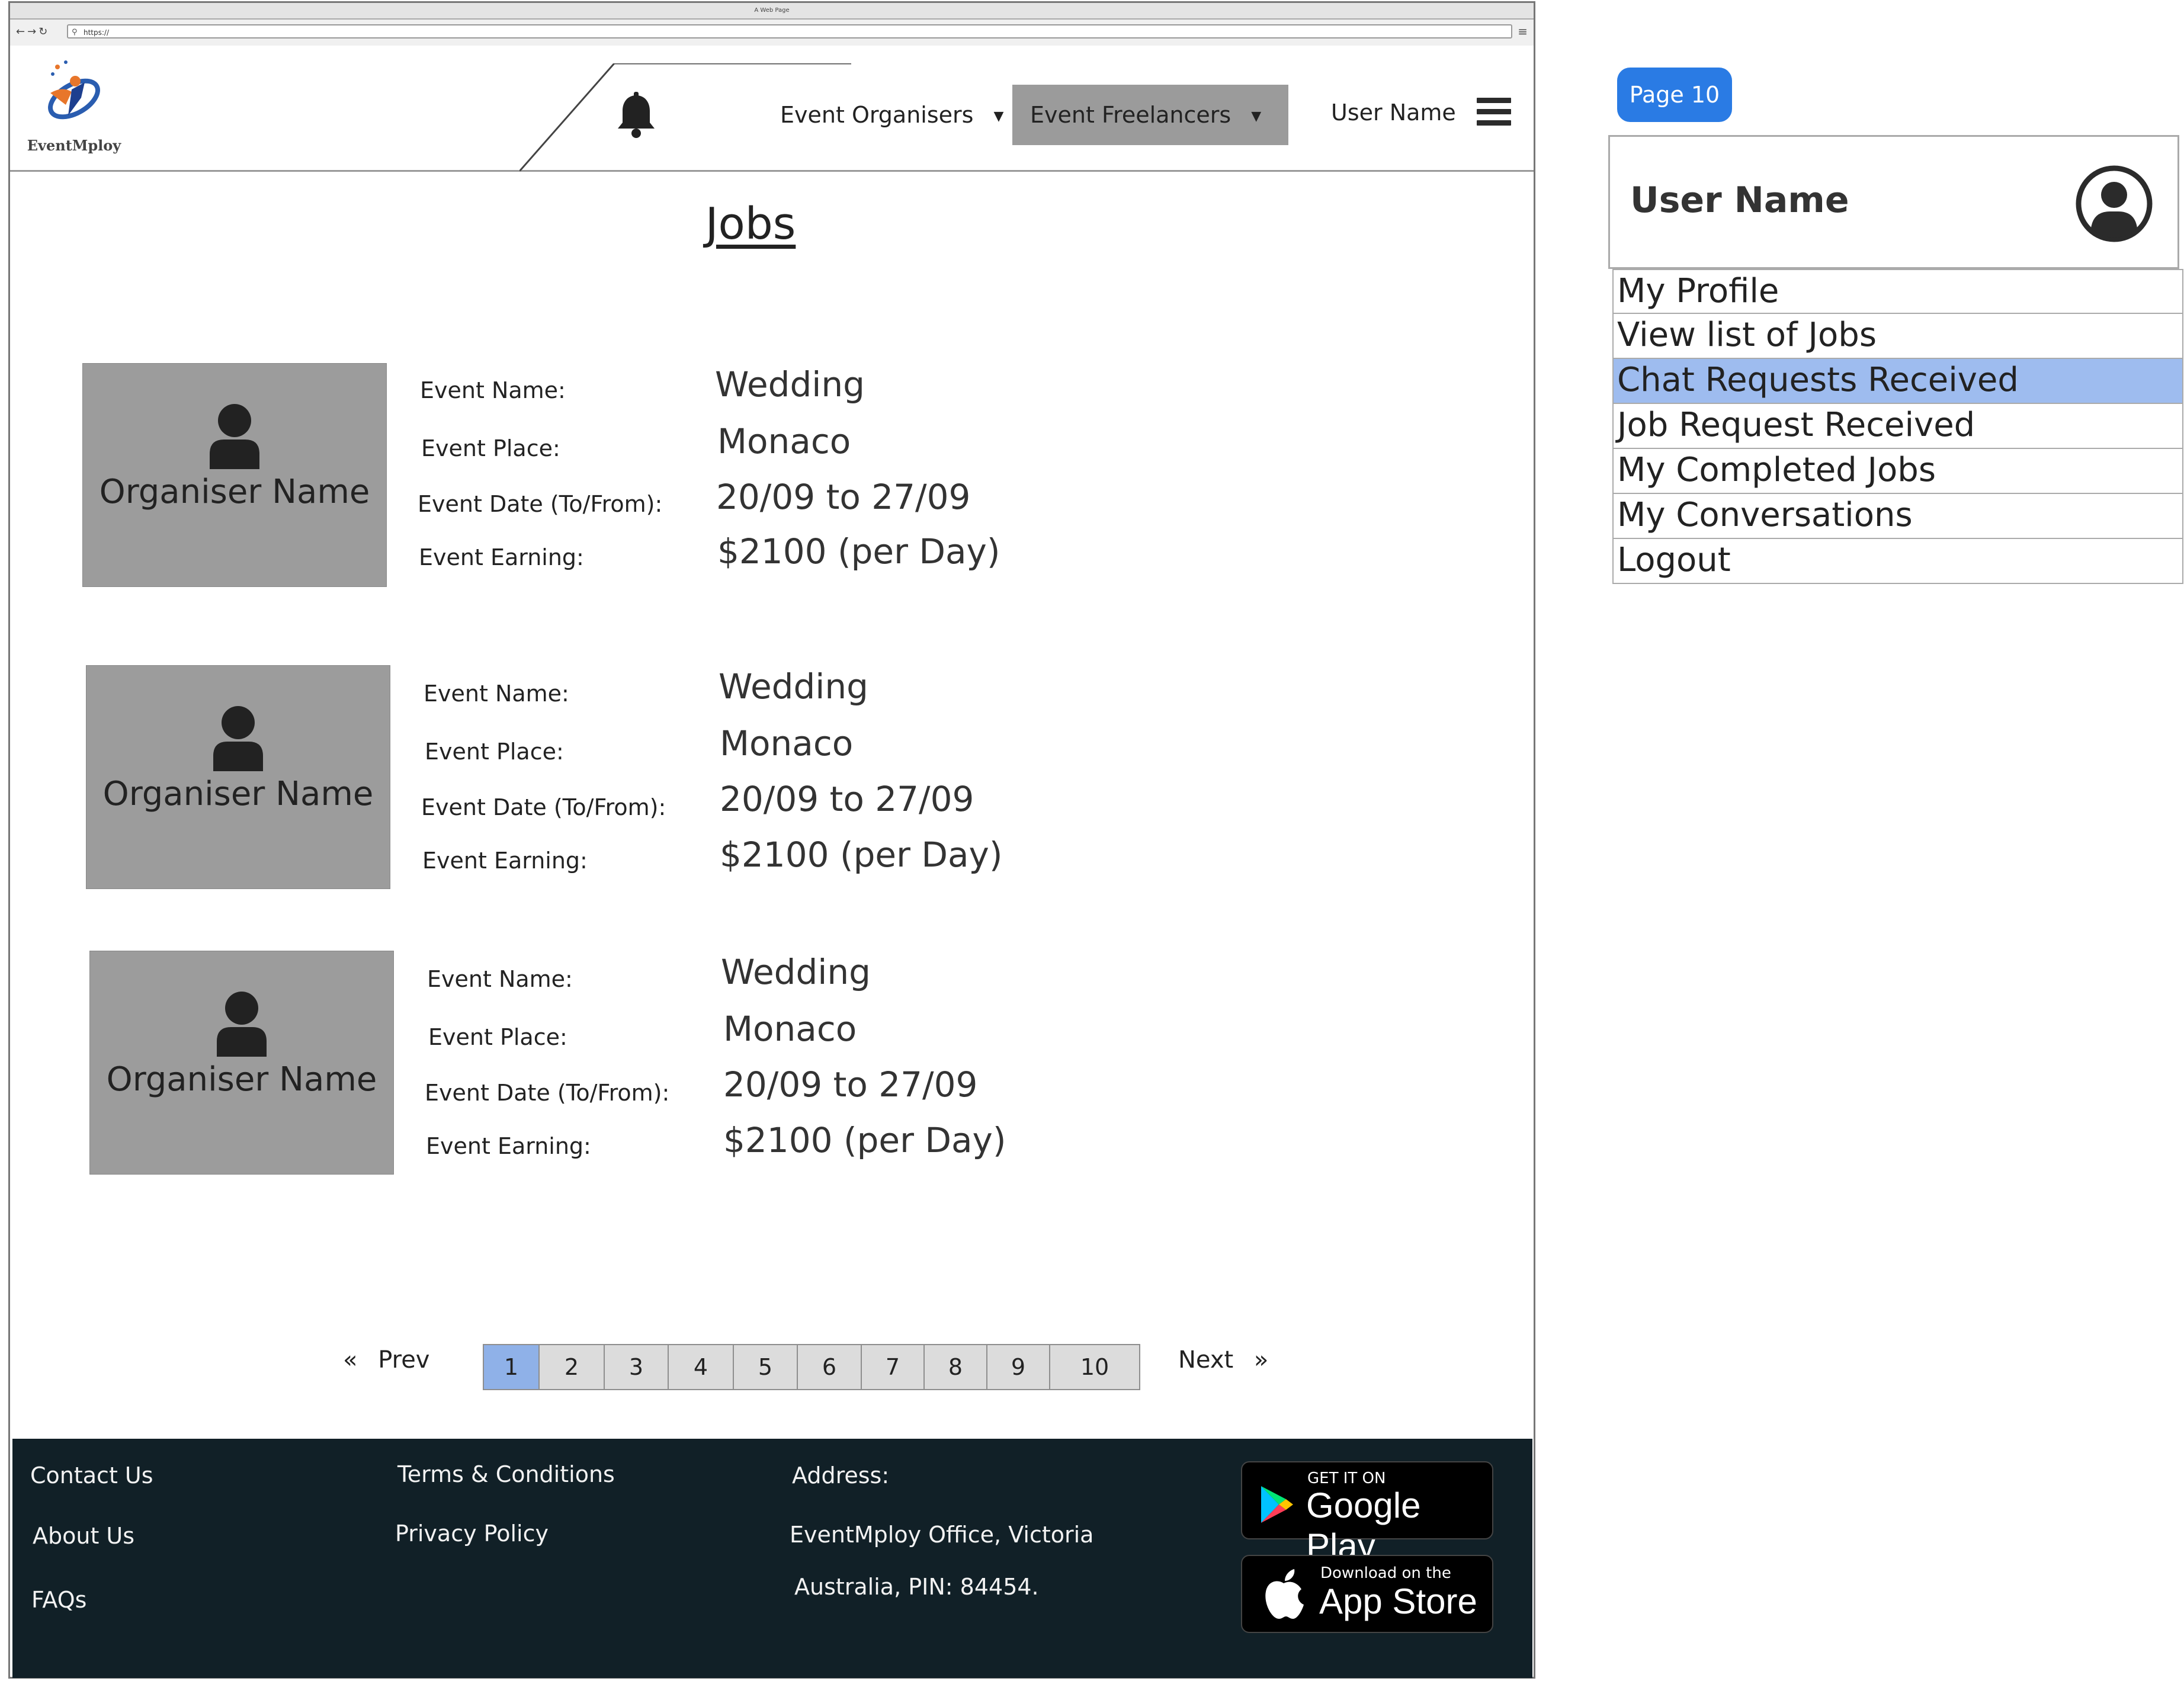  I want to click on pagination: 1 2 3 4 5 6 7 8 9 10, so click(811, 1367).